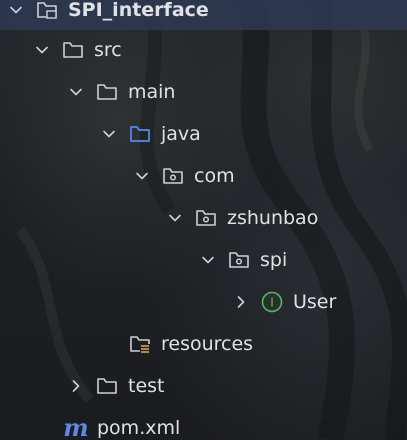 The height and width of the screenshot is (440, 407). I want to click on tree-item-label: zshunbao, so click(273, 218).